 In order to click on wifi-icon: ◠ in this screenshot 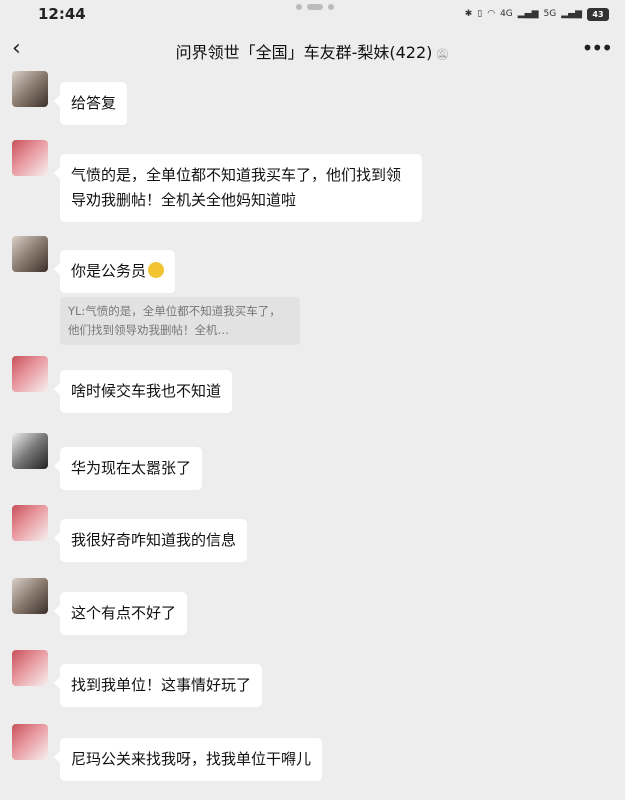, I will do `click(491, 14)`.